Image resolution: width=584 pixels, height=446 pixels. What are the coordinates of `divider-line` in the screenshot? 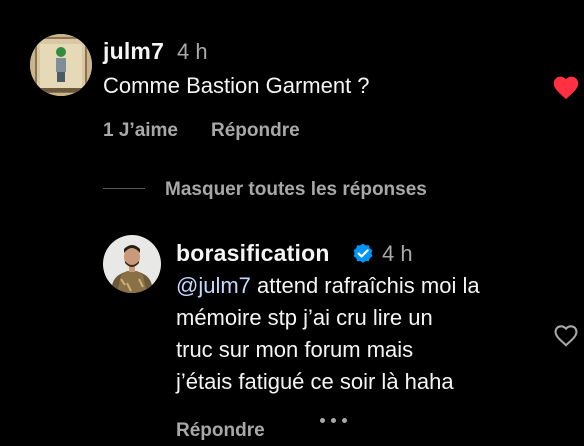 It's located at (124, 188).